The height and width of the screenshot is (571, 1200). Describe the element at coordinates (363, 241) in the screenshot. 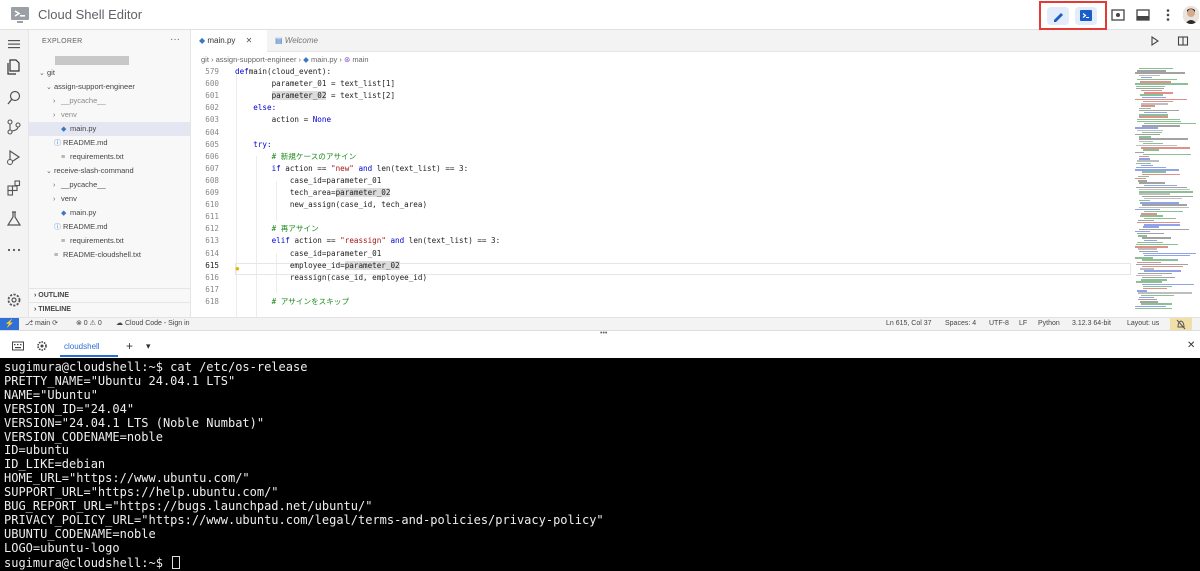

I see `code-token: "reassign"` at that location.